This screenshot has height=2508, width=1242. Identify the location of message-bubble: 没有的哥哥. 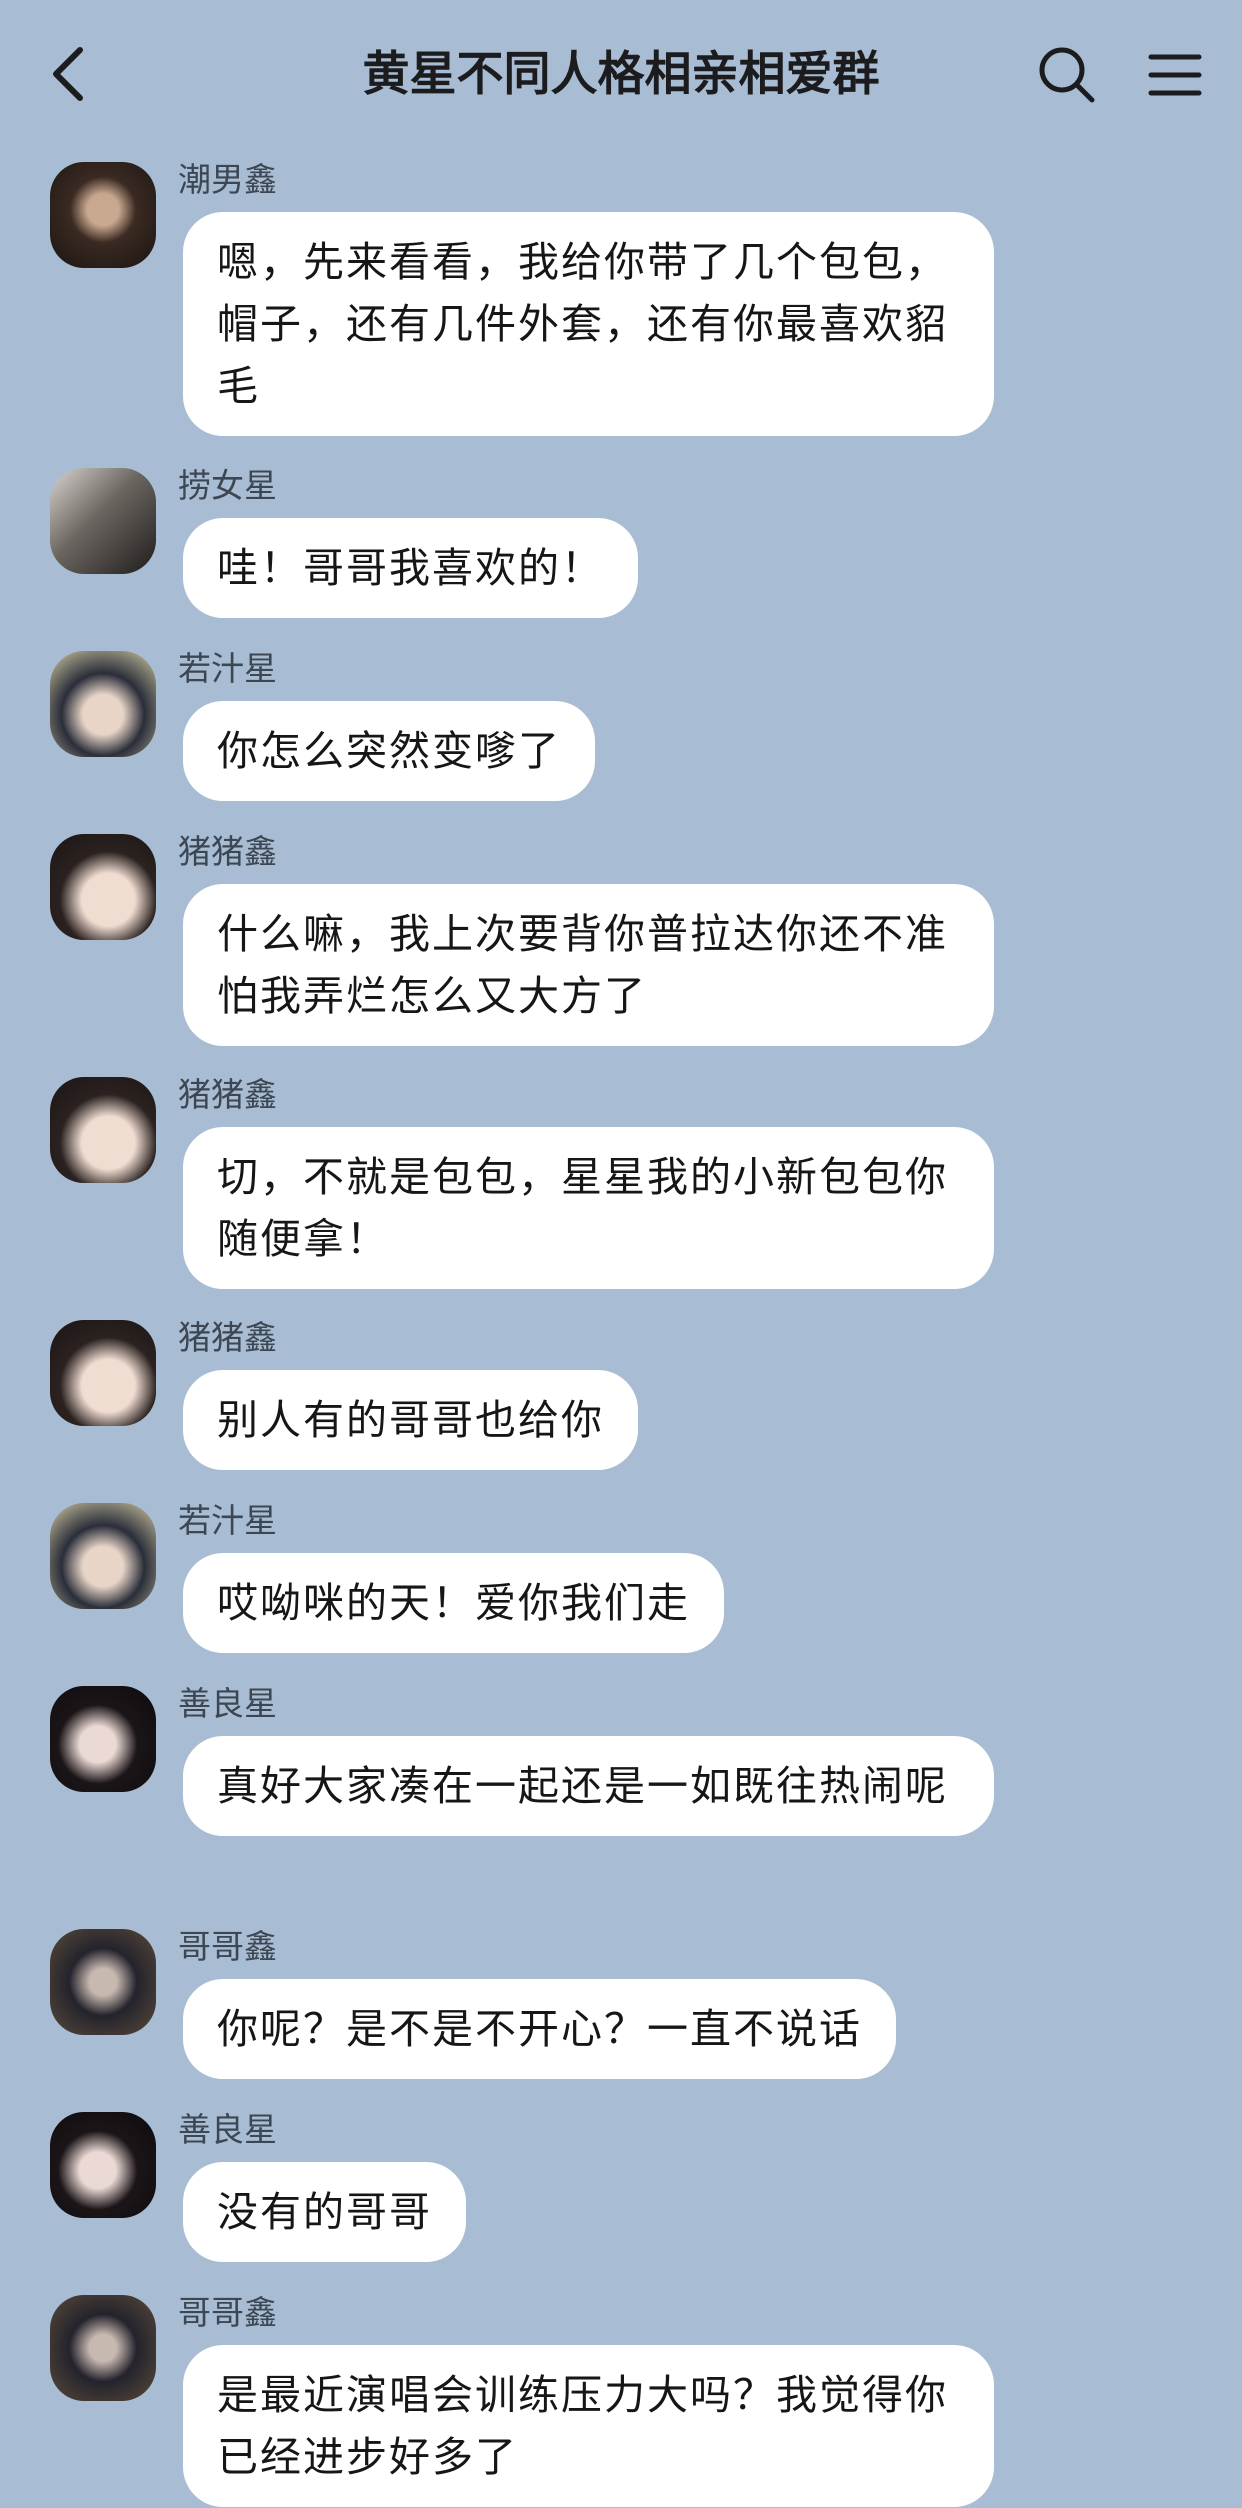
(324, 2212).